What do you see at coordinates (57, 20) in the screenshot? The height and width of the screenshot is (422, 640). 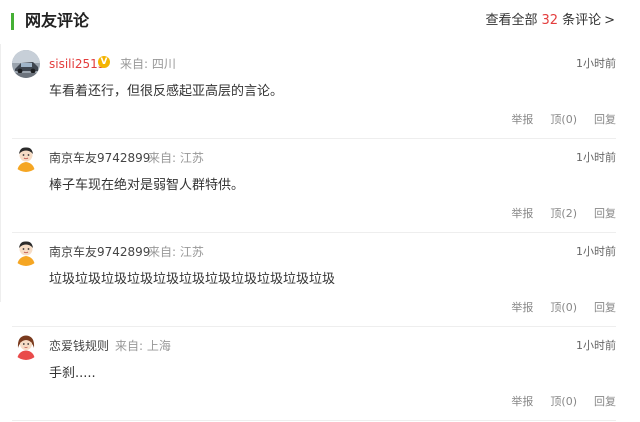 I see `section-title: 网友评论` at bounding box center [57, 20].